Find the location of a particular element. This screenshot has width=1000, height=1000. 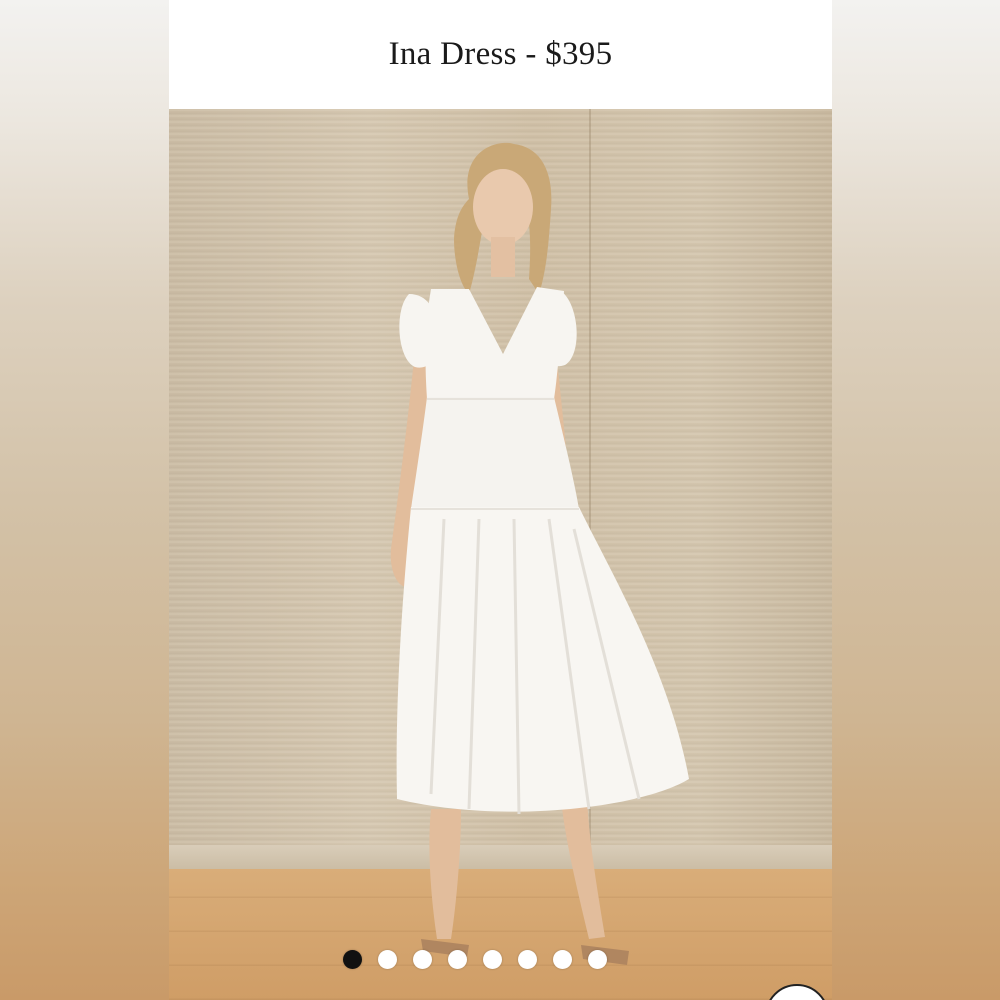

carousel-indicator is located at coordinates (487, 959).